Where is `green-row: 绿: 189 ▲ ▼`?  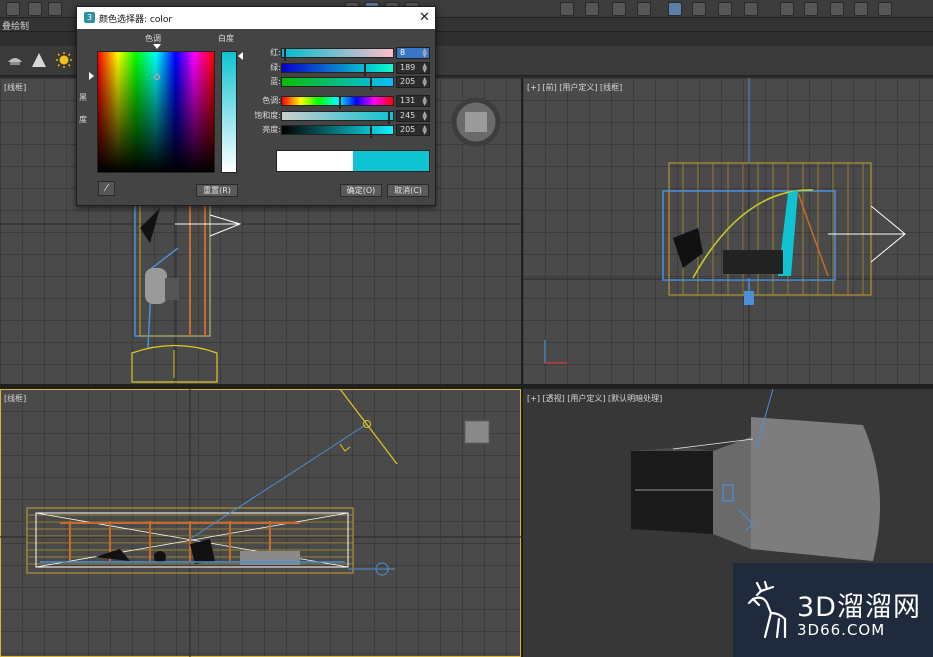 green-row: 绿: 189 ▲ ▼ is located at coordinates (342, 69).